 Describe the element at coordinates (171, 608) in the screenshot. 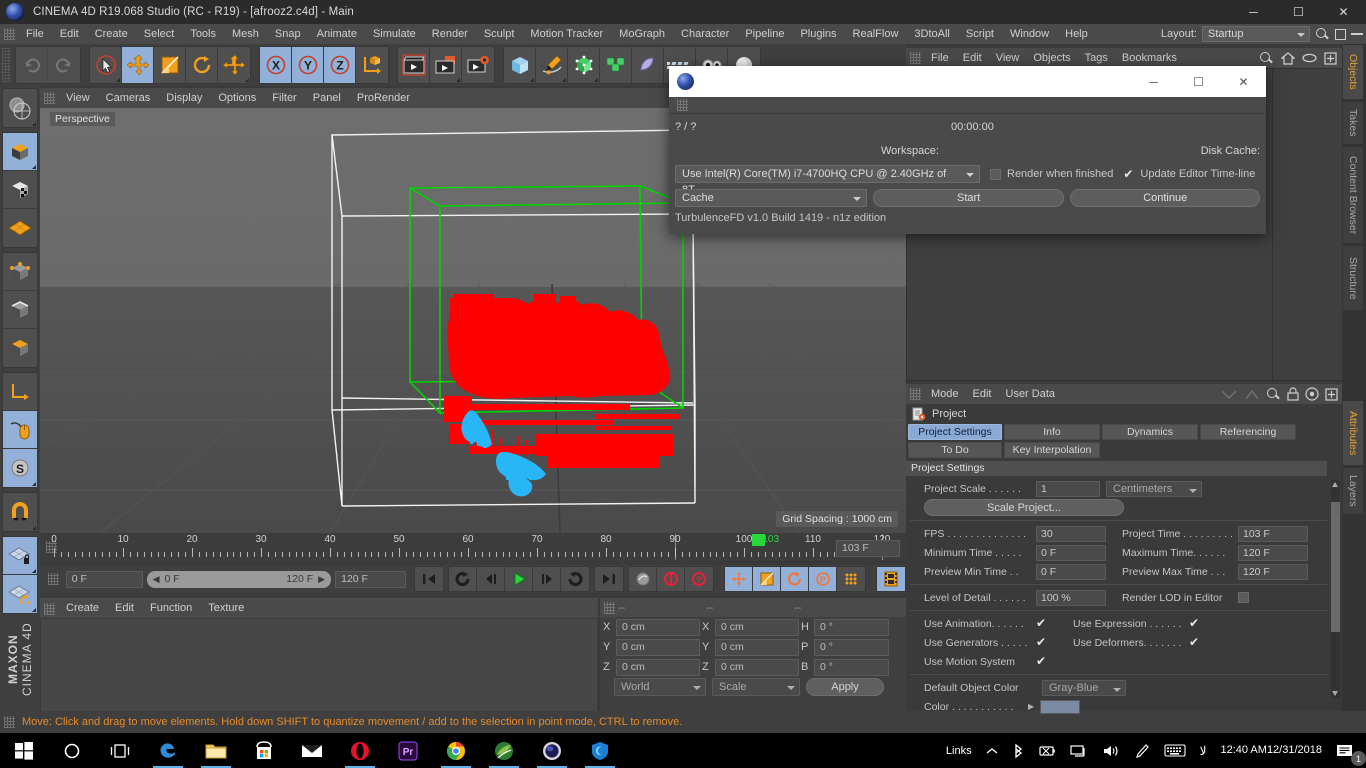

I see `material-menu-function: Function` at that location.